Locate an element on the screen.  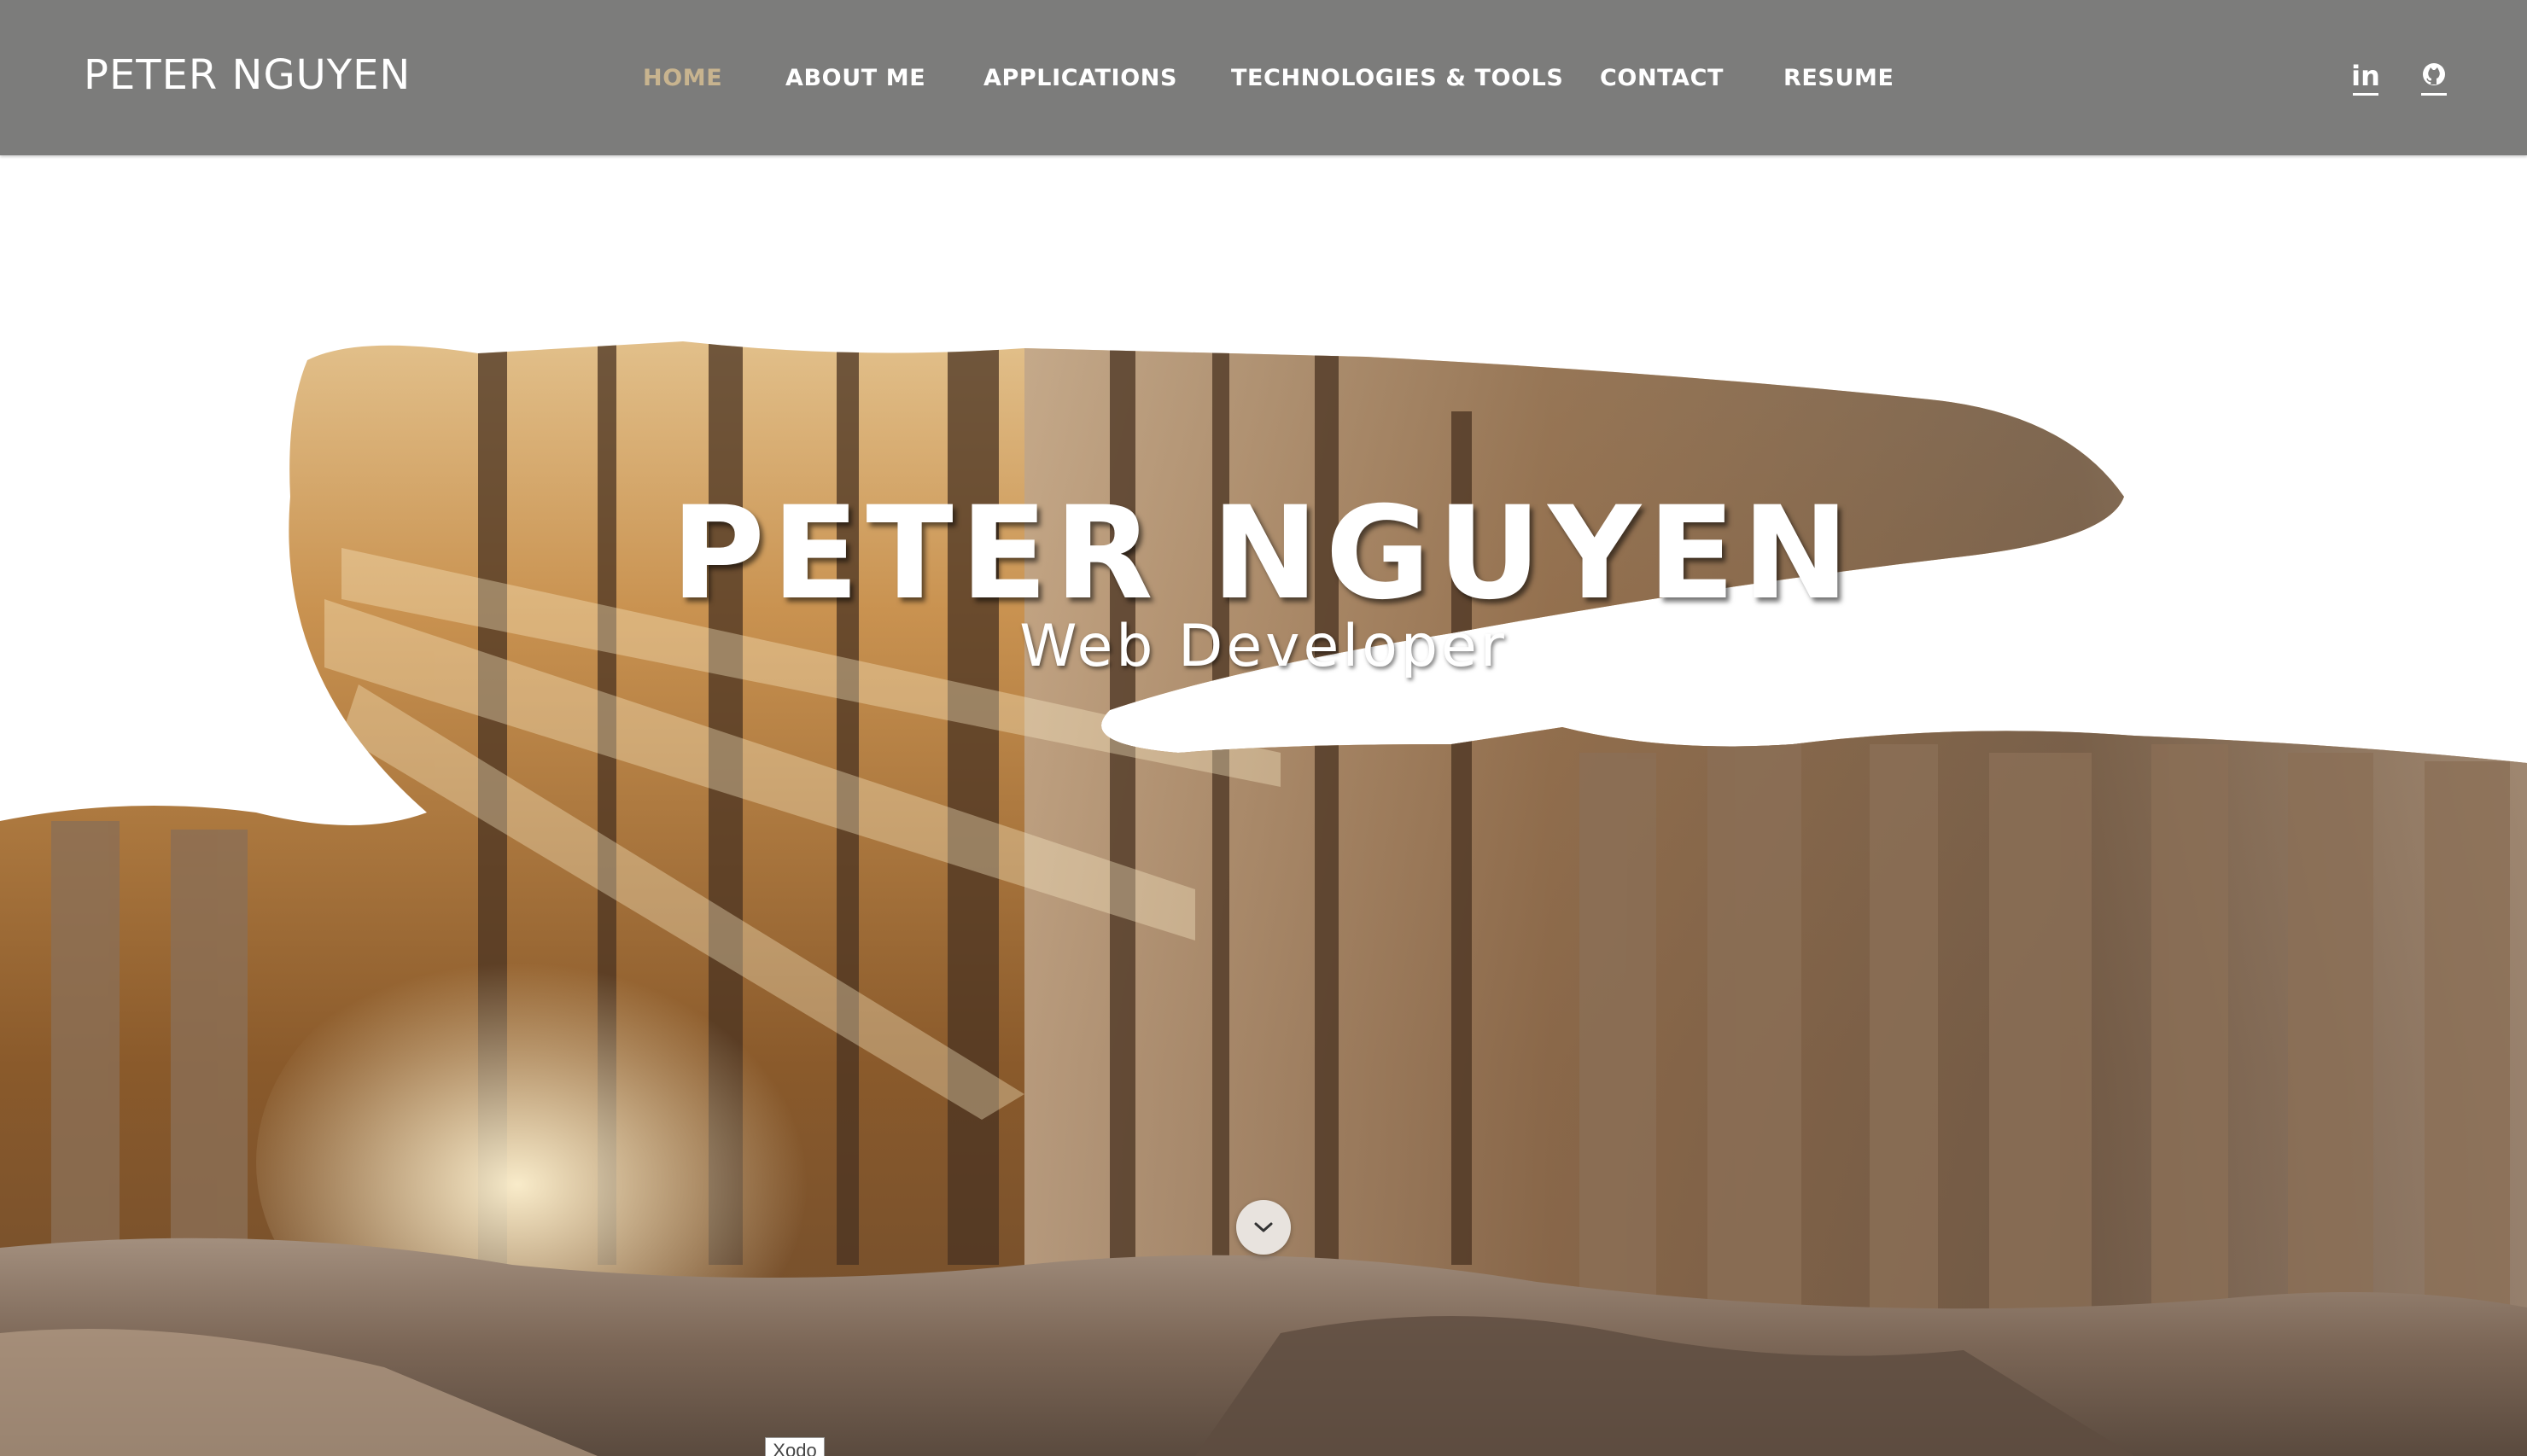
scroll-down-button is located at coordinates (1263, 1227).